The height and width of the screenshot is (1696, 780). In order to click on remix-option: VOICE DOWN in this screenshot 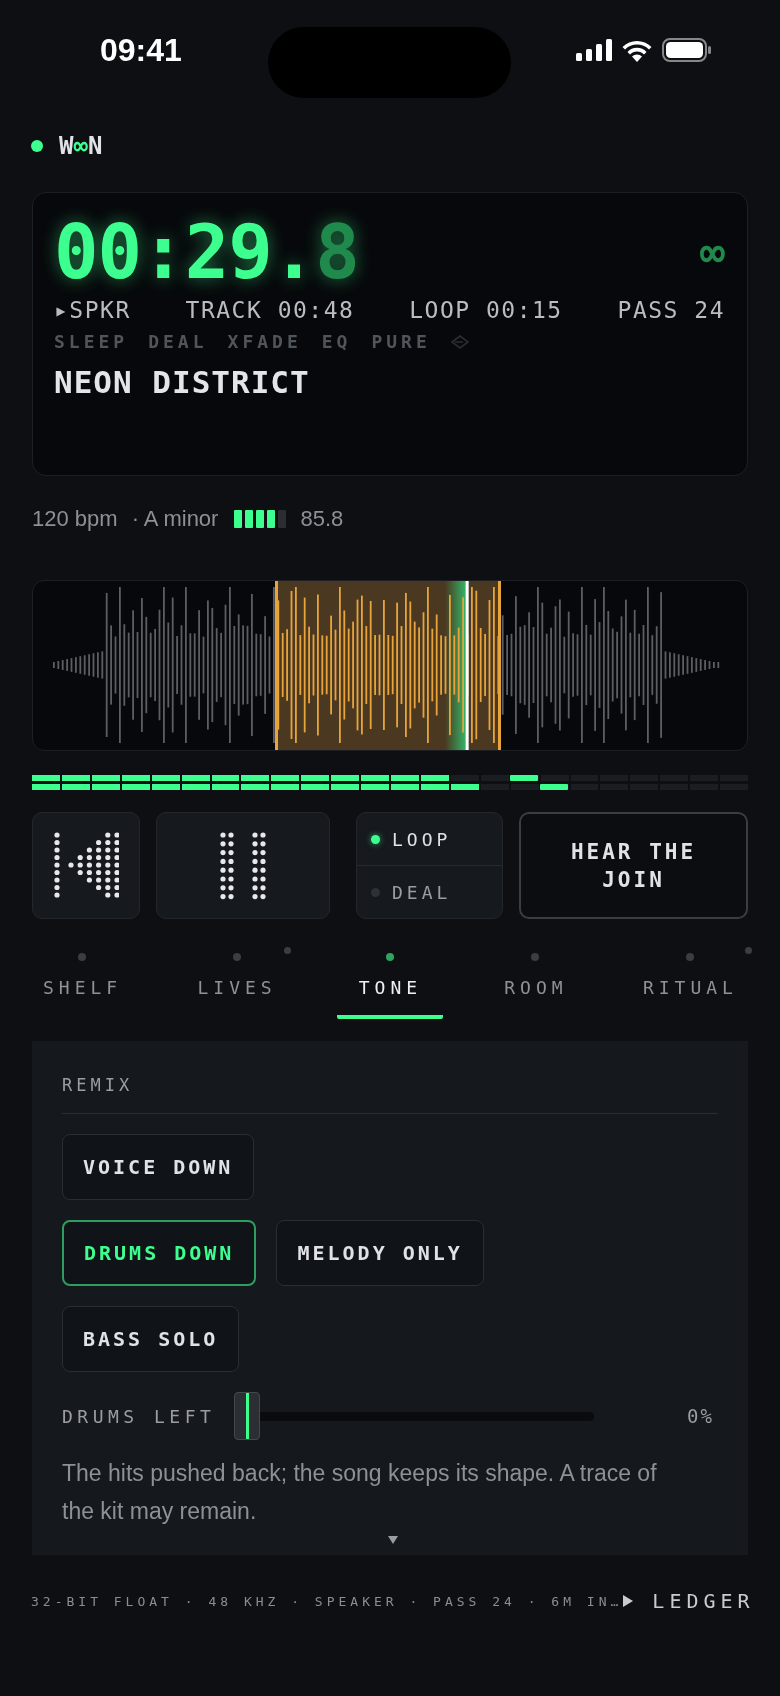, I will do `click(158, 1167)`.